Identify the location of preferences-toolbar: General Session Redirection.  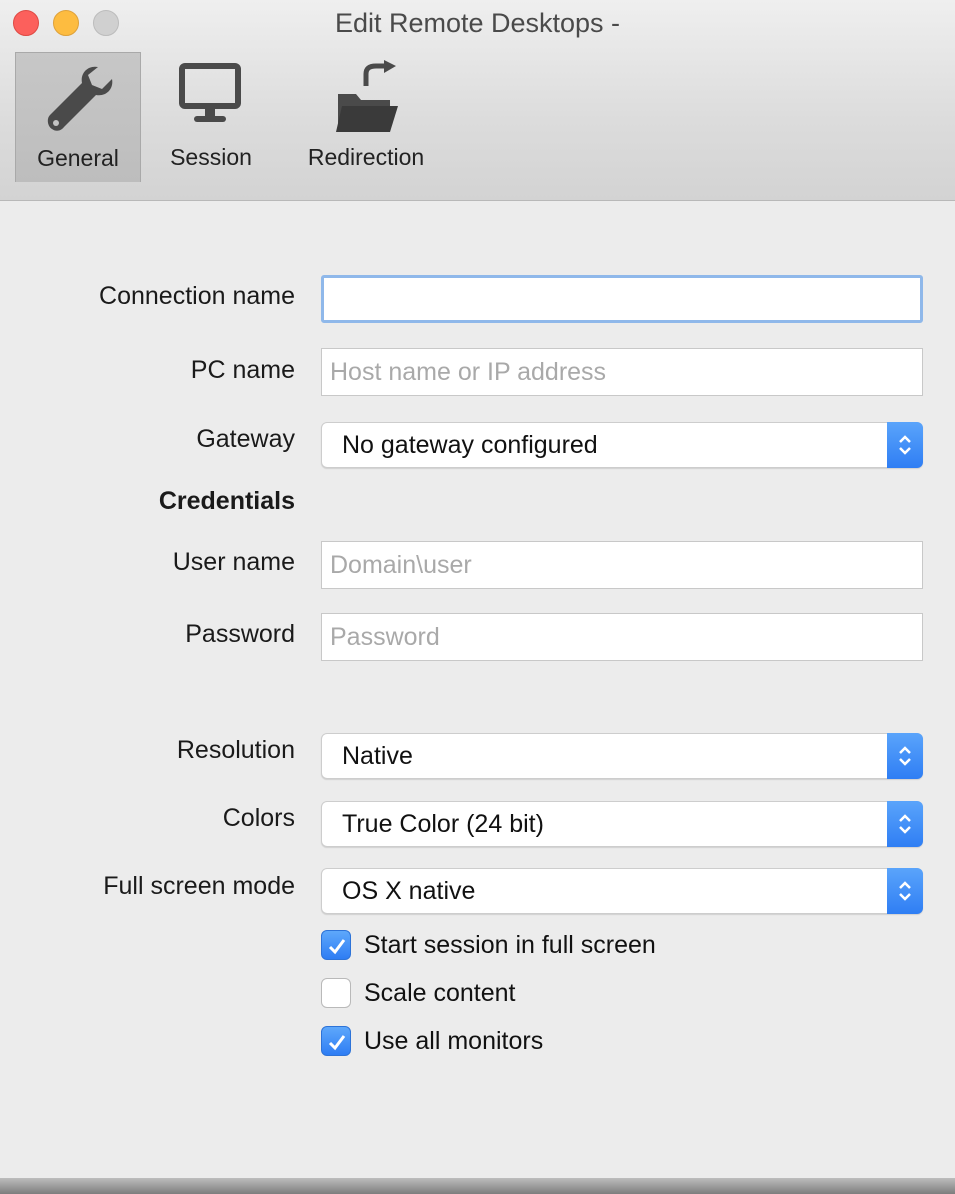
(233, 117).